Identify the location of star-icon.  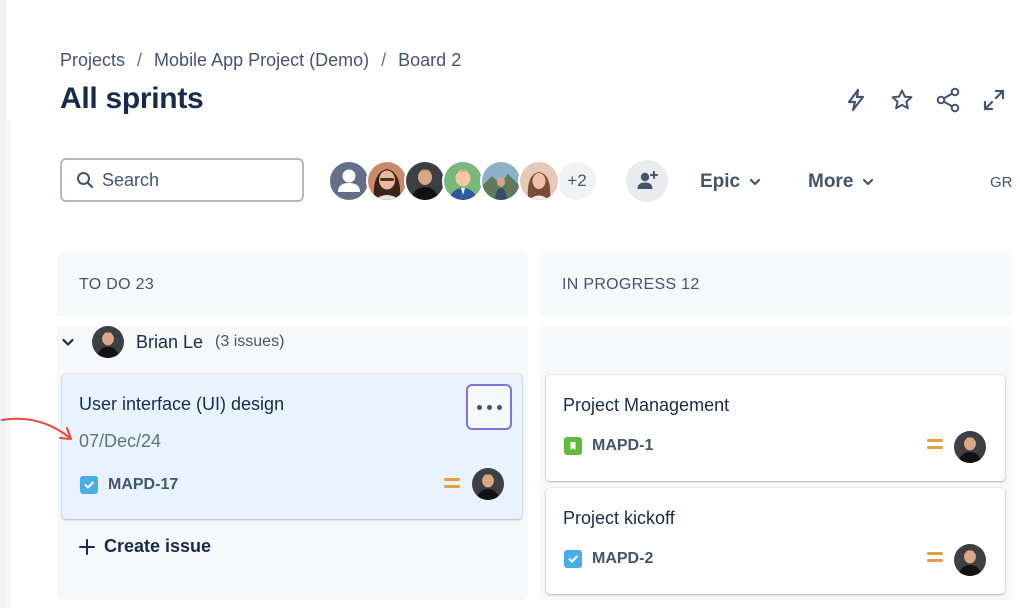
(902, 100).